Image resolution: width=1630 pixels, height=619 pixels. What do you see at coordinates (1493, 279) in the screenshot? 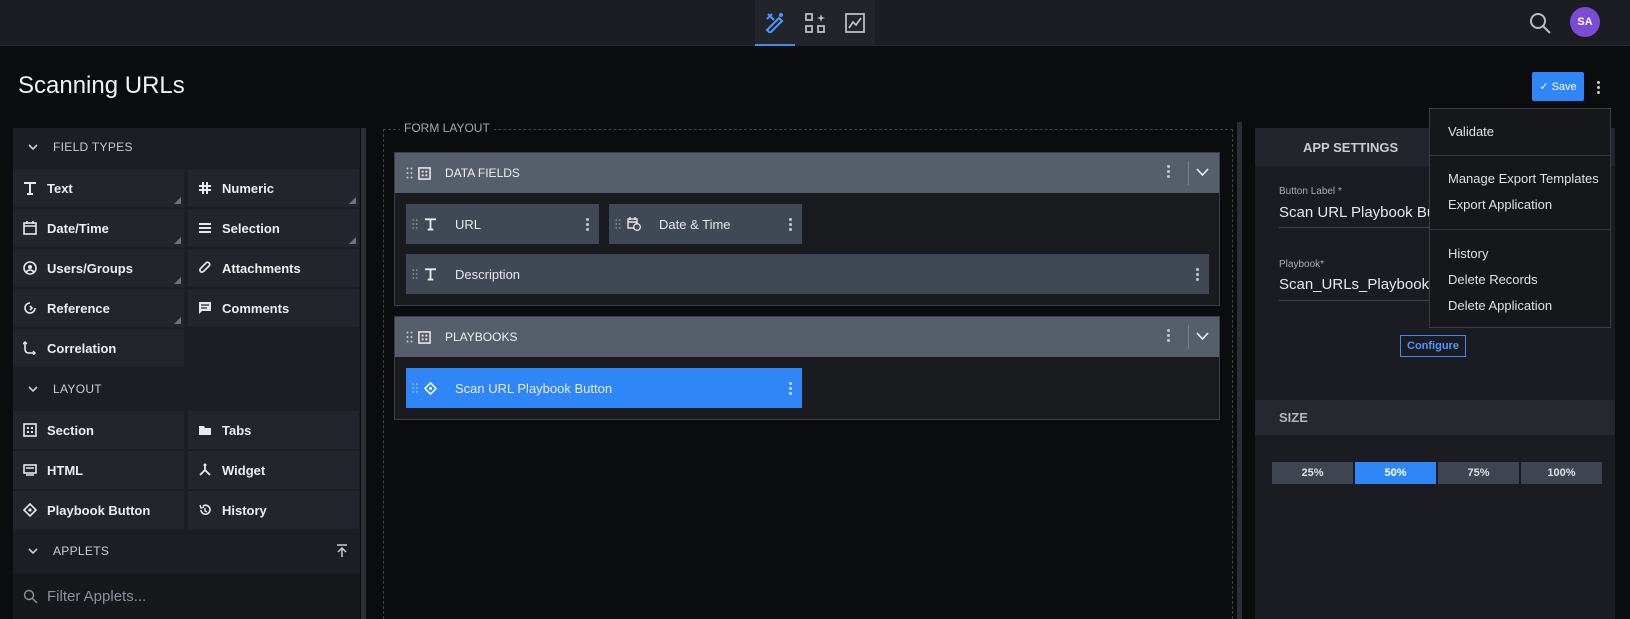
I see `menu-item-delete-records: Delete Records` at bounding box center [1493, 279].